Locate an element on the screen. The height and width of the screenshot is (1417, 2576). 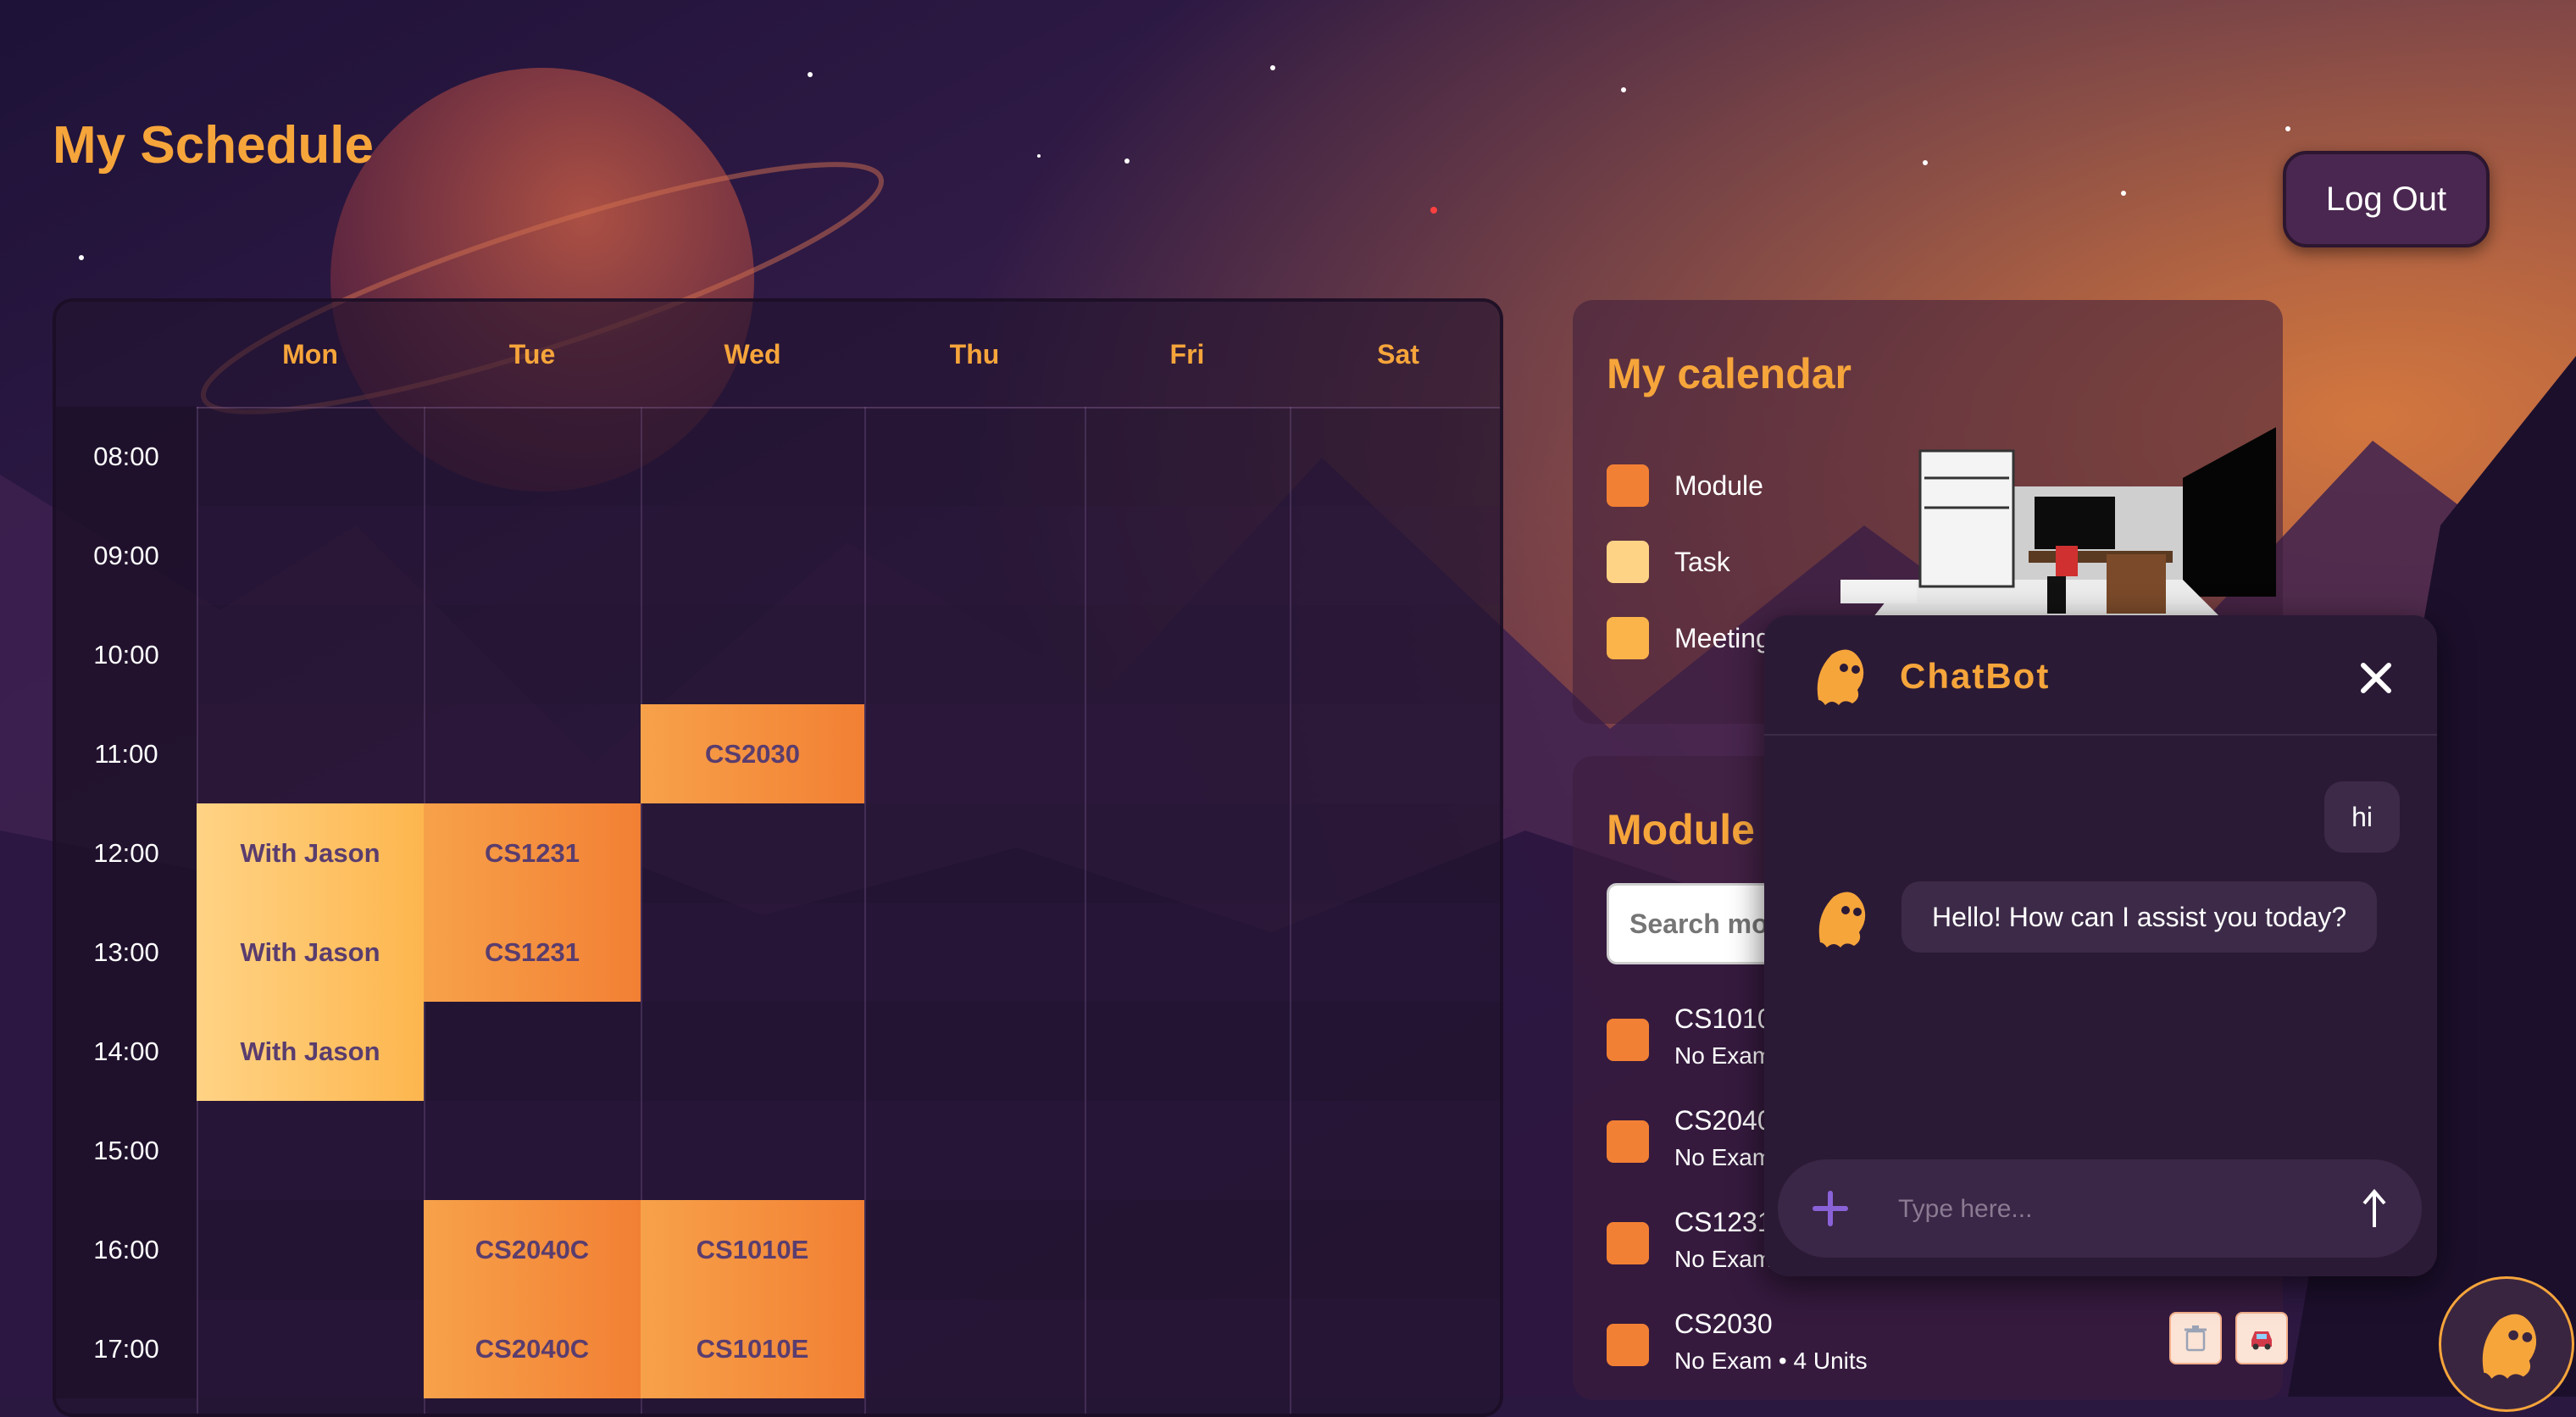
calendar-title: My calendar is located at coordinates (1729, 373).